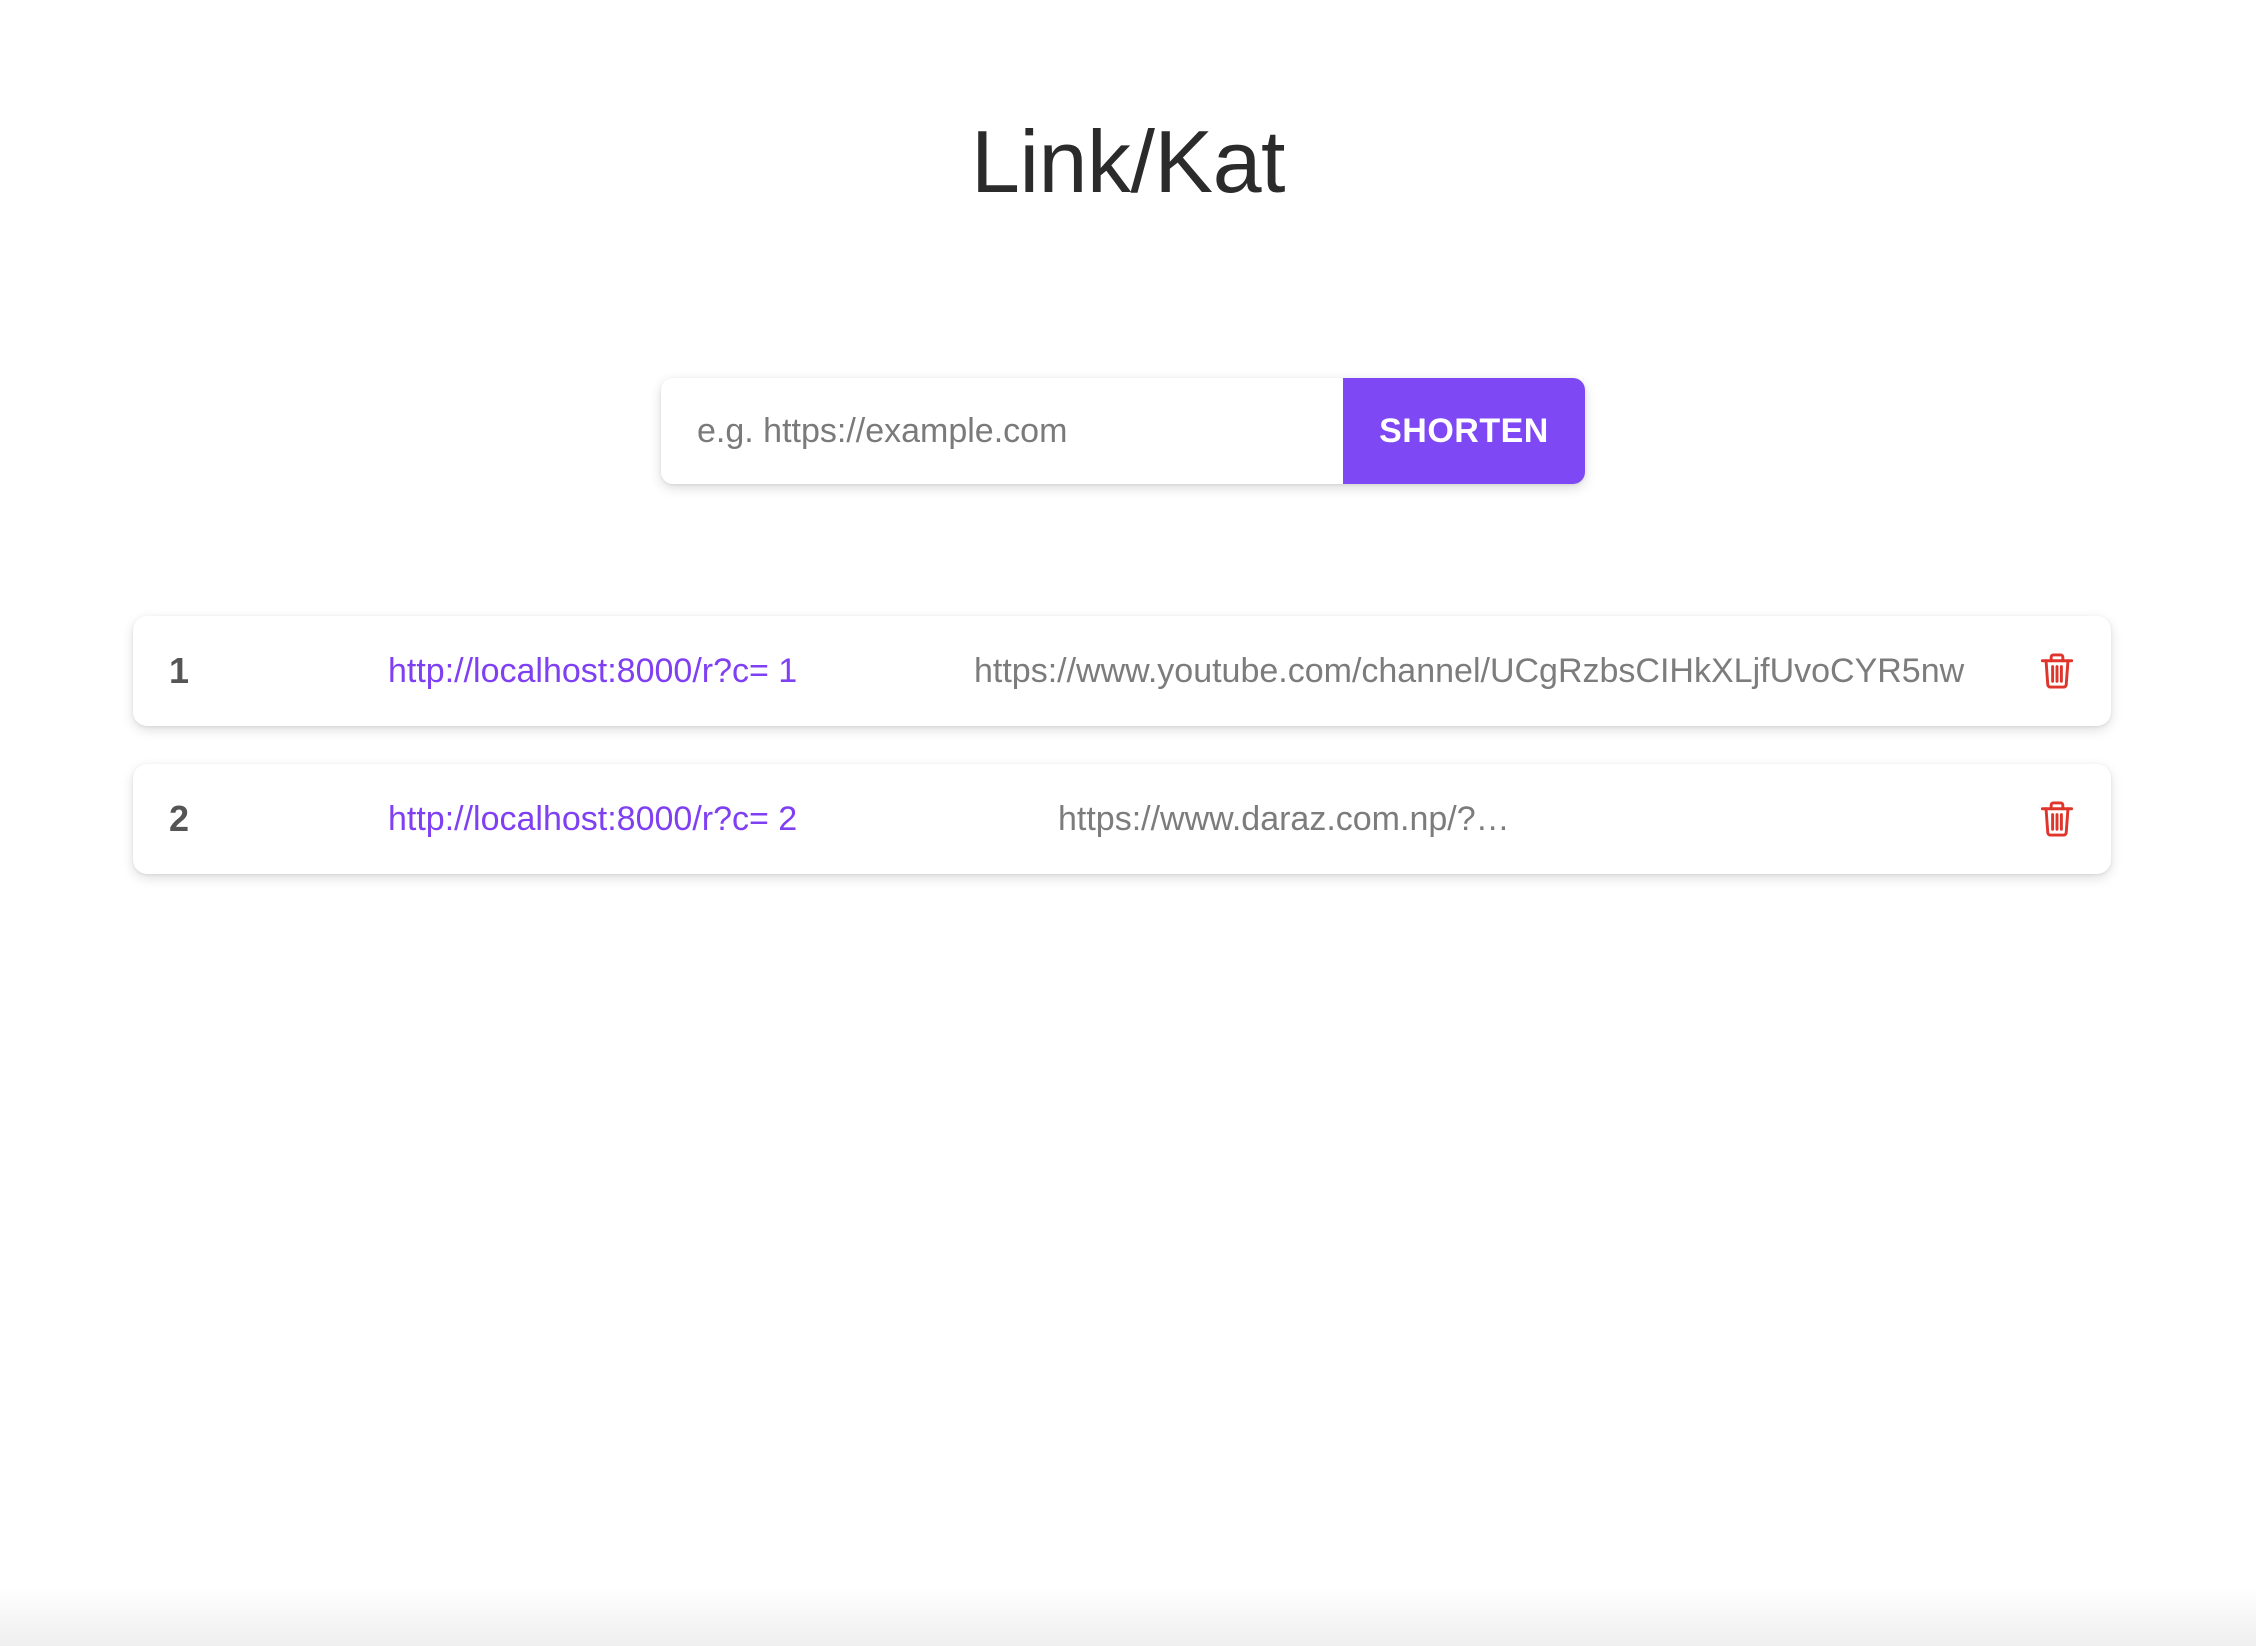 The width and height of the screenshot is (2256, 1646). What do you see at coordinates (179, 818) in the screenshot?
I see `row-index: 2` at bounding box center [179, 818].